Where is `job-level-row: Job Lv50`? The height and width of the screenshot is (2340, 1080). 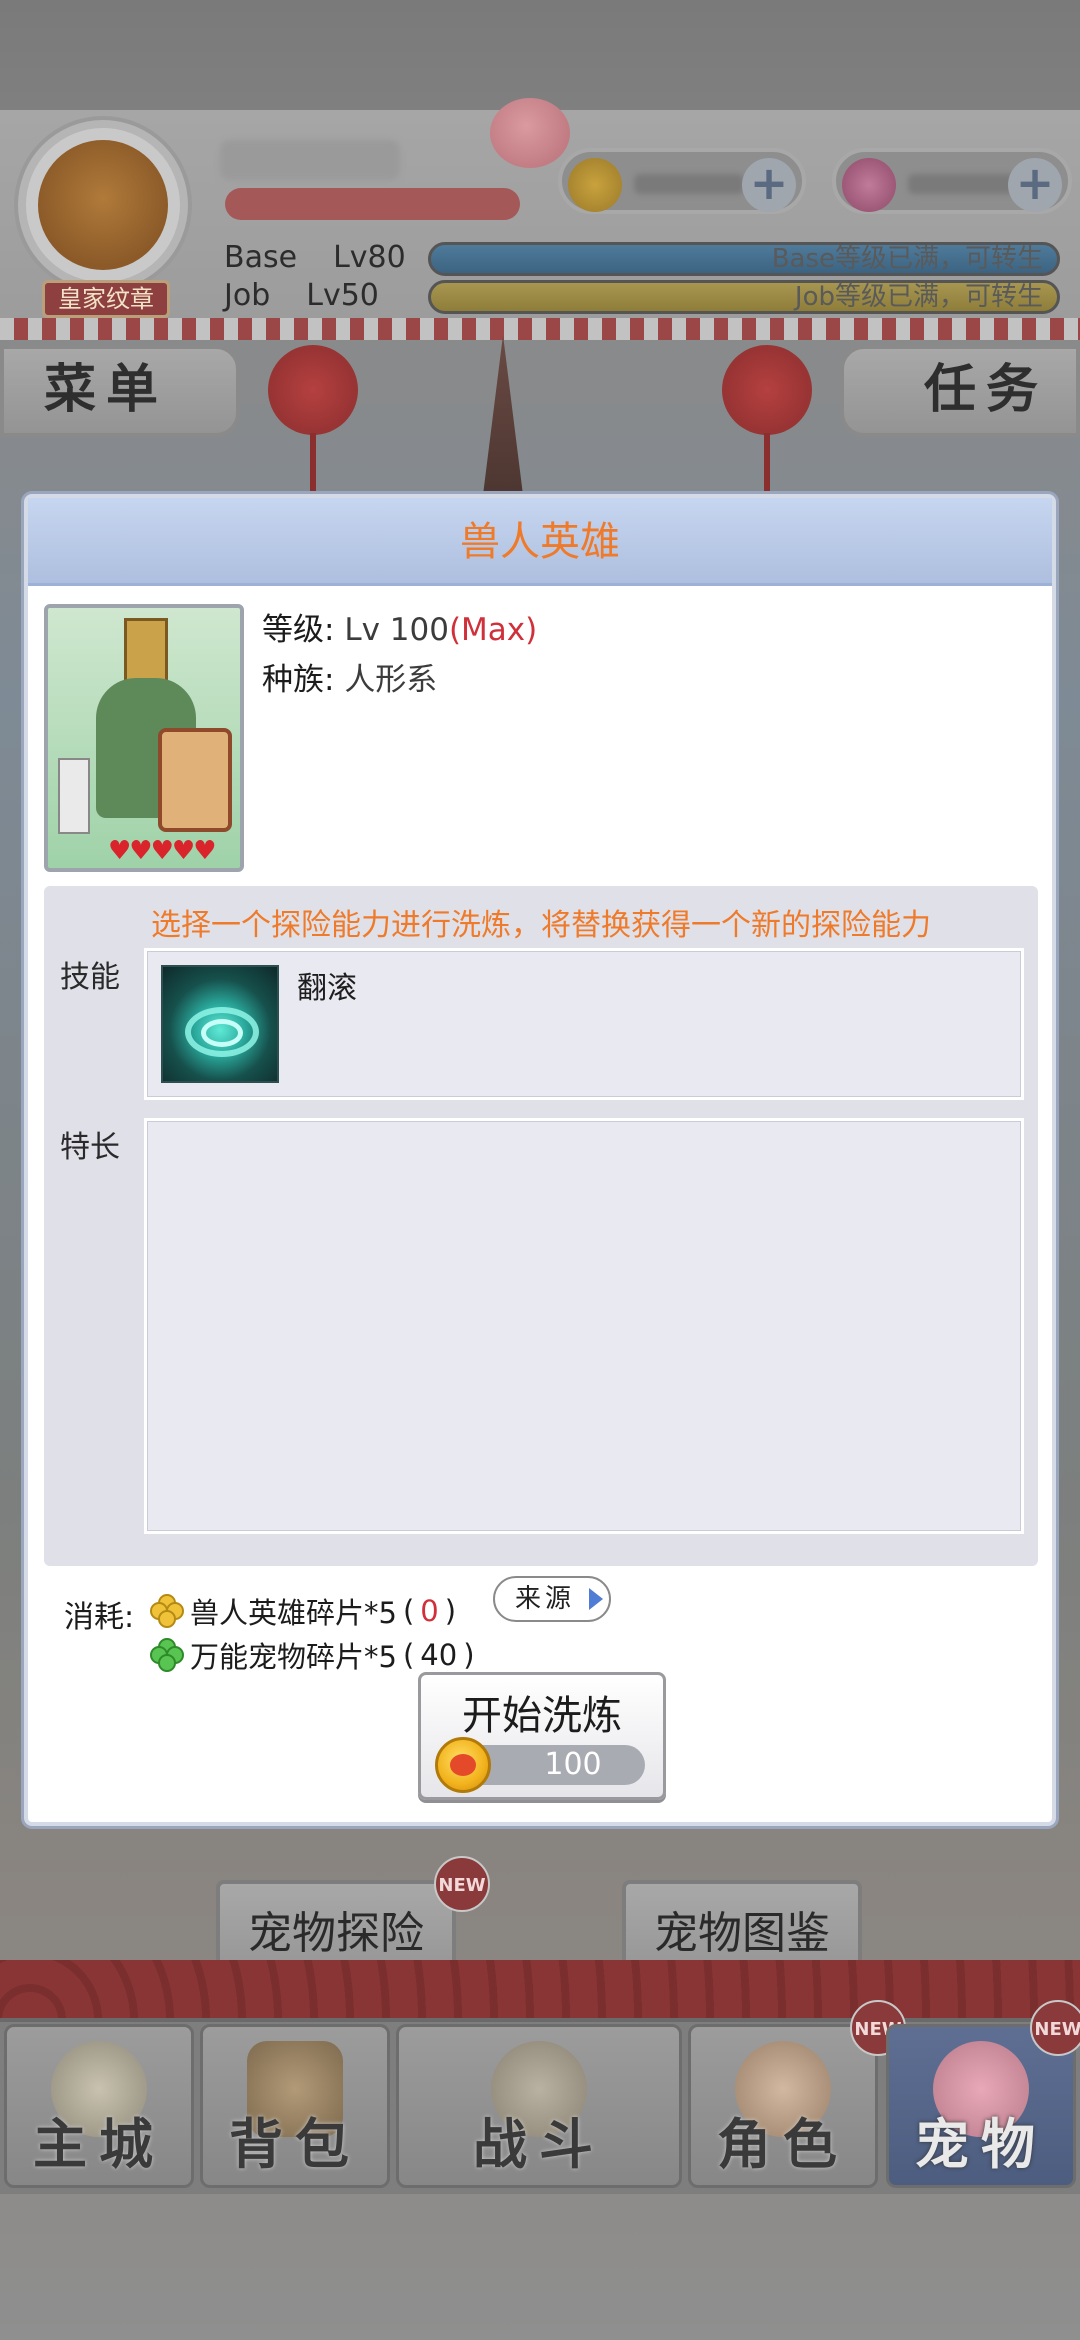
job-level-row: Job Lv50 is located at coordinates (301, 296).